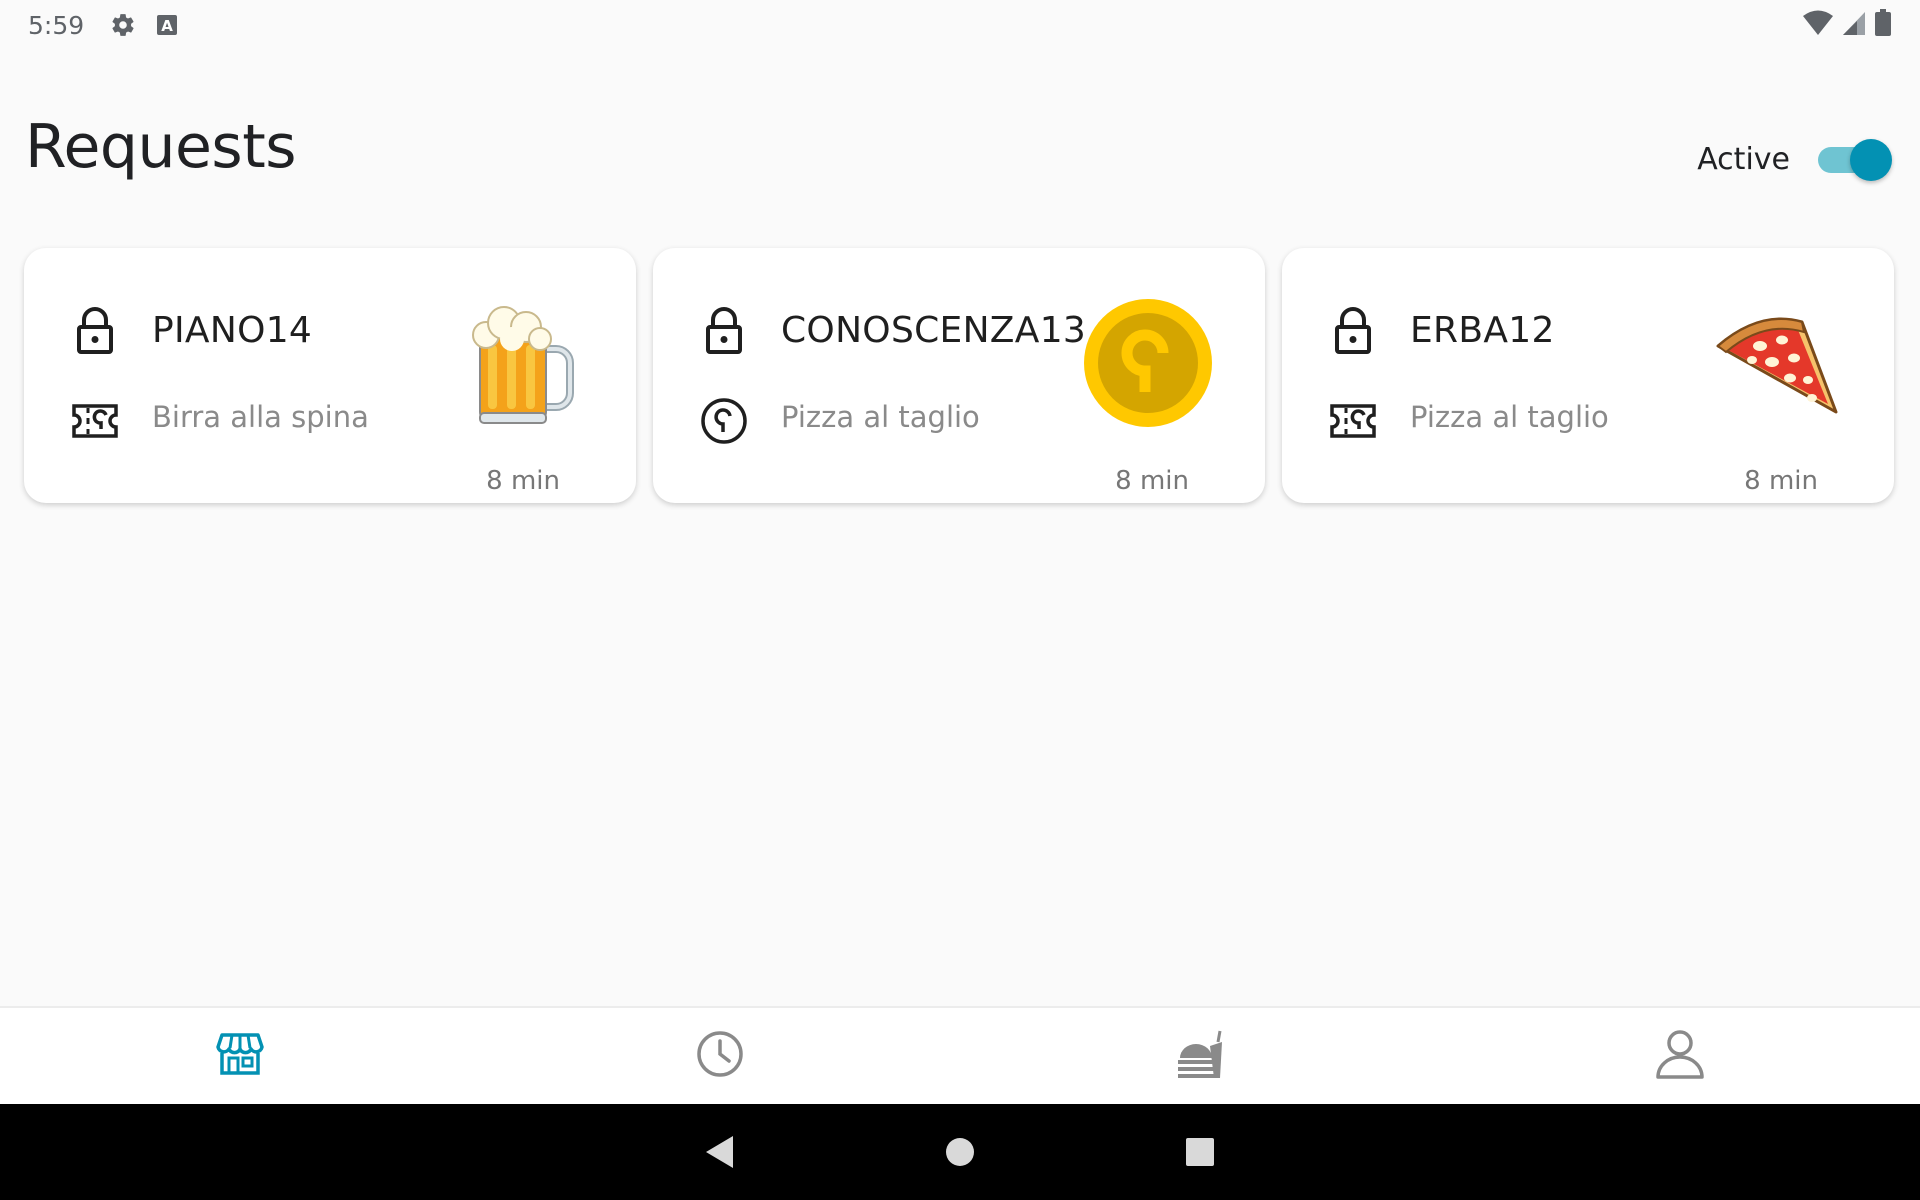  I want to click on beer-mug-image, so click(519, 363).